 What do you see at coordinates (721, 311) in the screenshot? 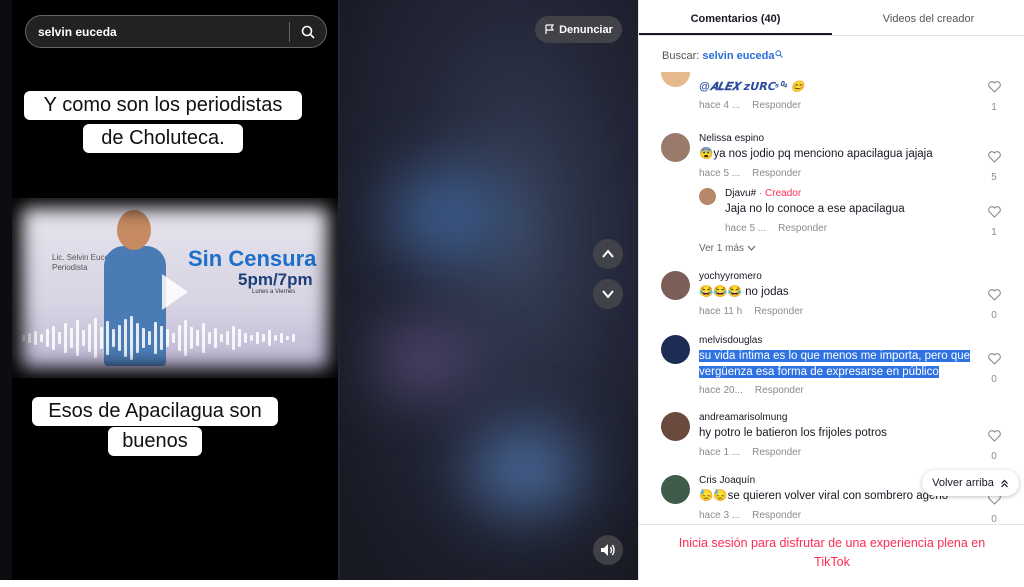
I see `comment-time: hace 11 h` at bounding box center [721, 311].